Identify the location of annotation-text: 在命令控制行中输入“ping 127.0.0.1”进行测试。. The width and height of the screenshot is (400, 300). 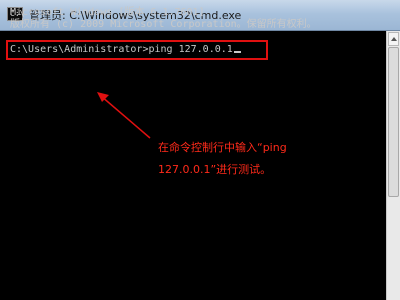
(268, 159).